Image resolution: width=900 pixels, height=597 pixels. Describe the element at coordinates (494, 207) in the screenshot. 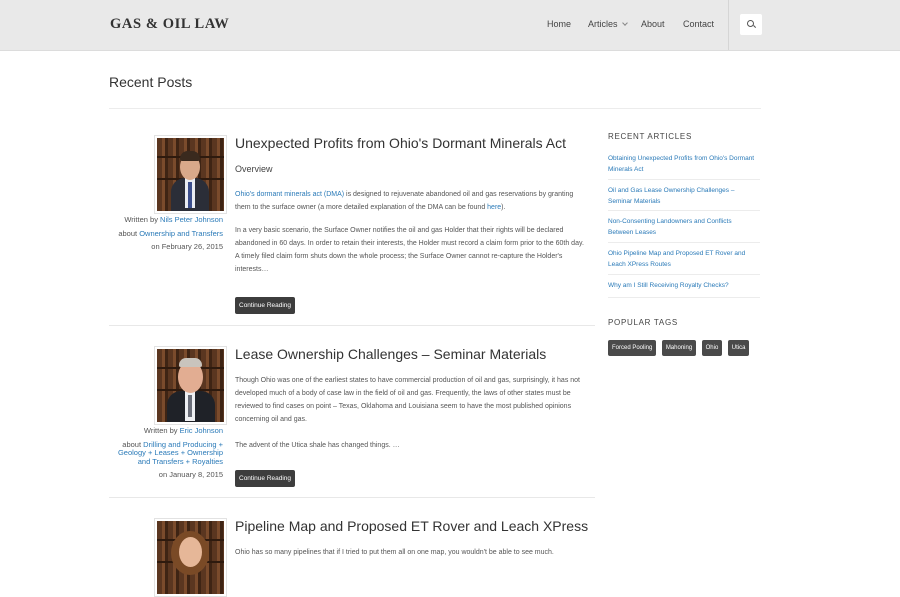

I see `here-link: here` at that location.